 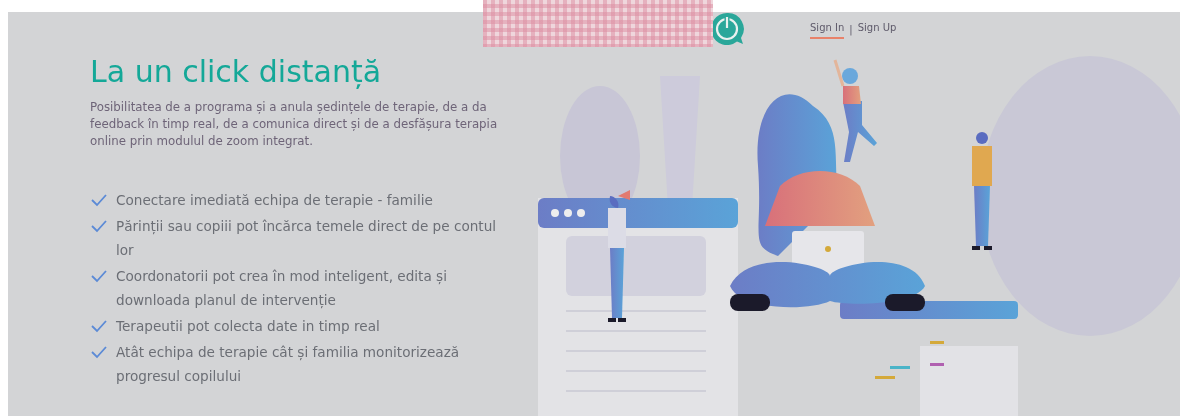 I want to click on nav-link: Sign In, so click(x=827, y=29).